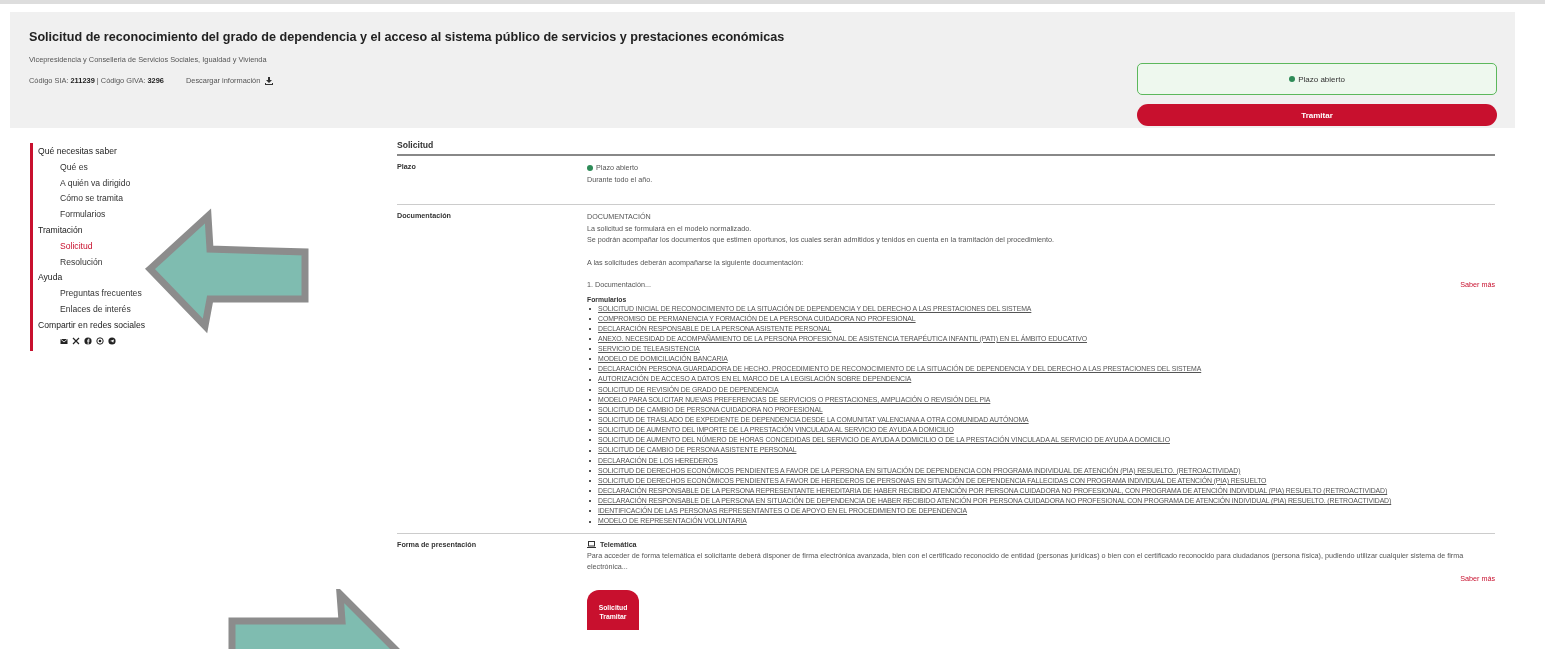 The height and width of the screenshot is (649, 1545). What do you see at coordinates (81, 262) in the screenshot?
I see `nav-link: Resolución` at bounding box center [81, 262].